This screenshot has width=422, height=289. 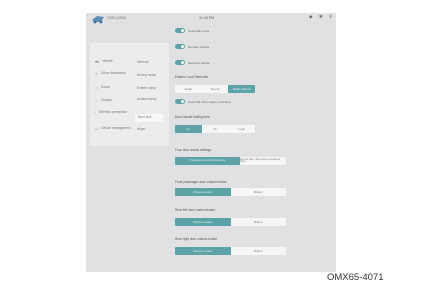 I want to click on figure-code: OMX65-4071, so click(x=355, y=277).